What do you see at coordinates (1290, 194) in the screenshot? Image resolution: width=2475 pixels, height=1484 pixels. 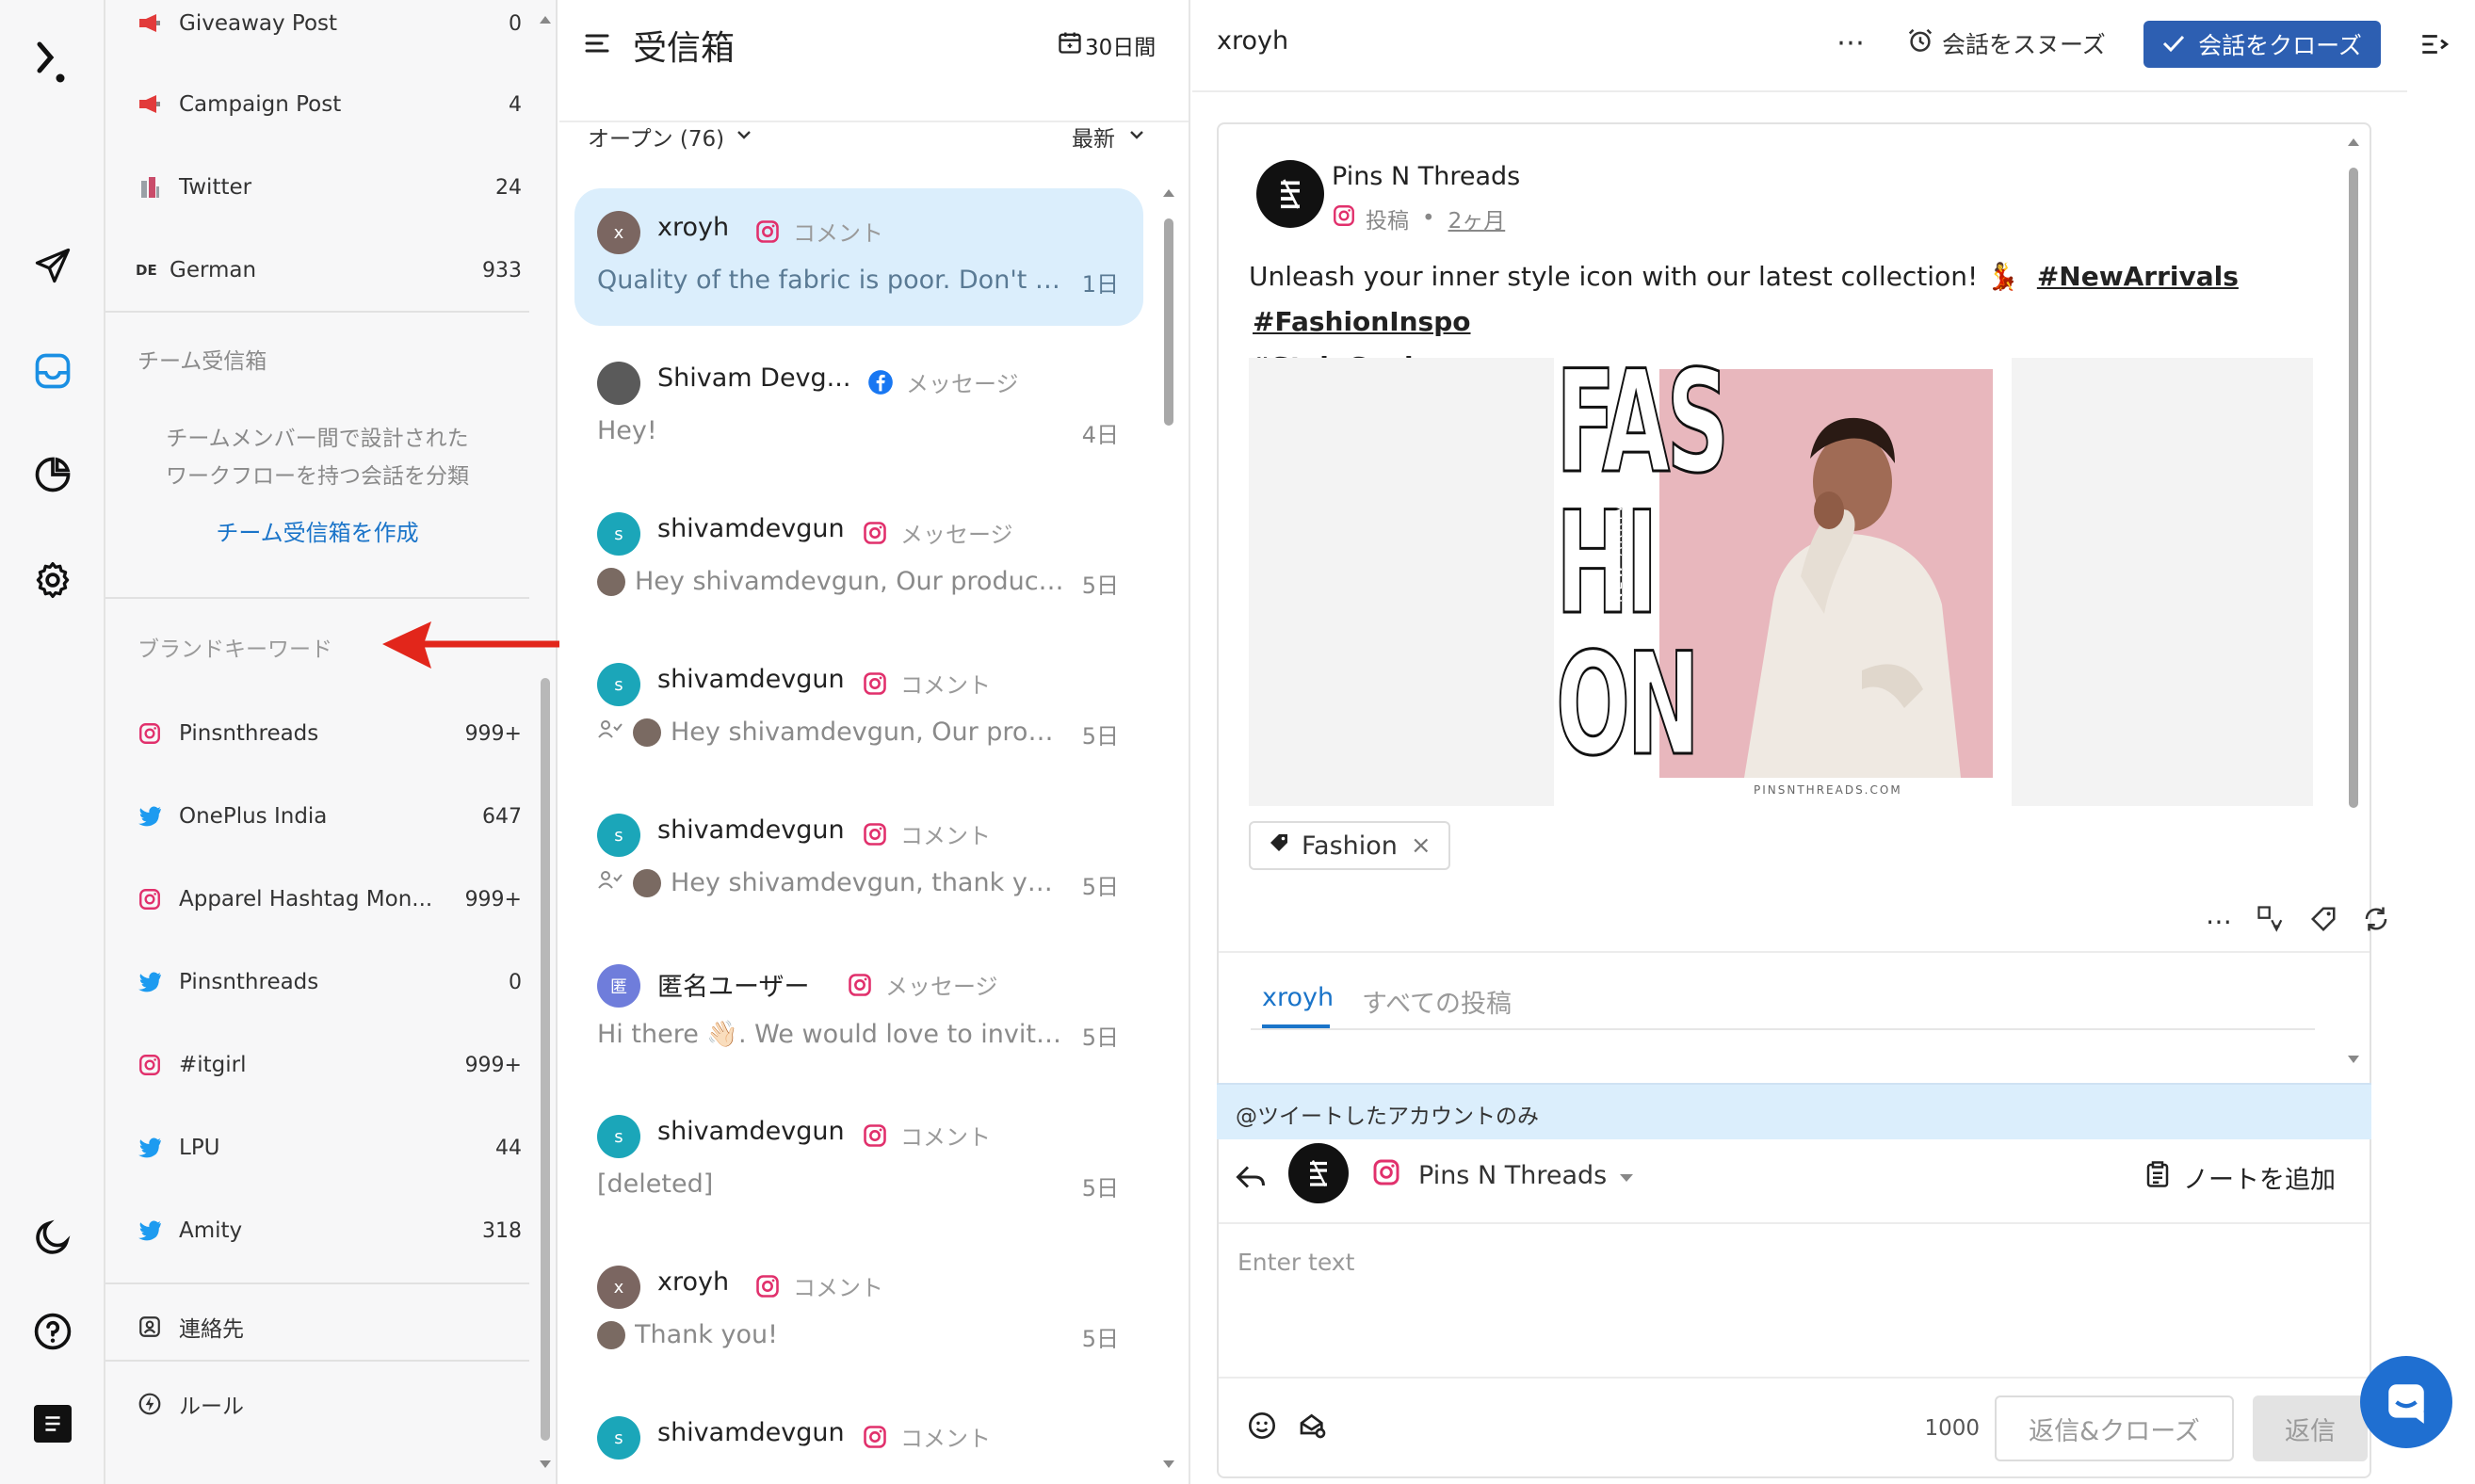 I see `brand-avatar` at bounding box center [1290, 194].